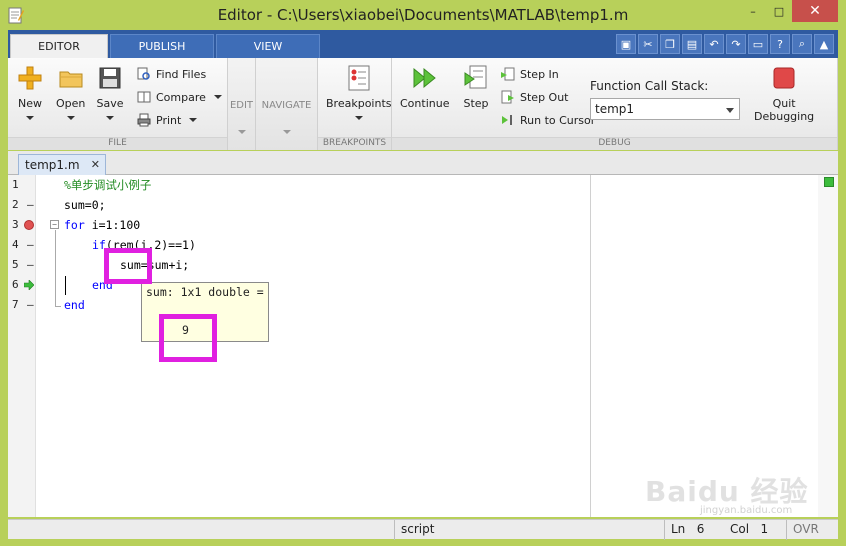 This screenshot has height=546, width=846. Describe the element at coordinates (423, 163) in the screenshot. I see `document-tab-bar: temp1.m ✕` at that location.